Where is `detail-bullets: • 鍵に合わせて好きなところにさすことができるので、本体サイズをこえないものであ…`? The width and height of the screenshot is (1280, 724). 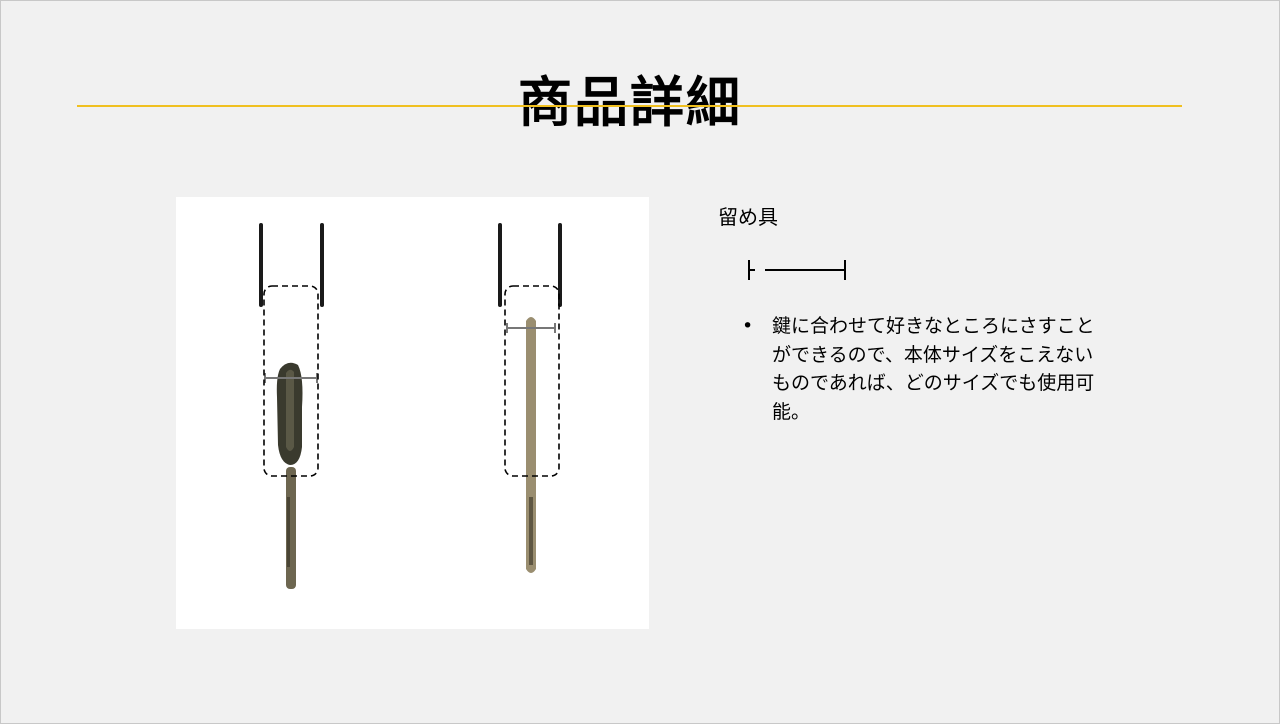 detail-bullets: • 鍵に合わせて好きなところにさすことができるので、本体サイズをこえないものであ… is located at coordinates (927, 369).